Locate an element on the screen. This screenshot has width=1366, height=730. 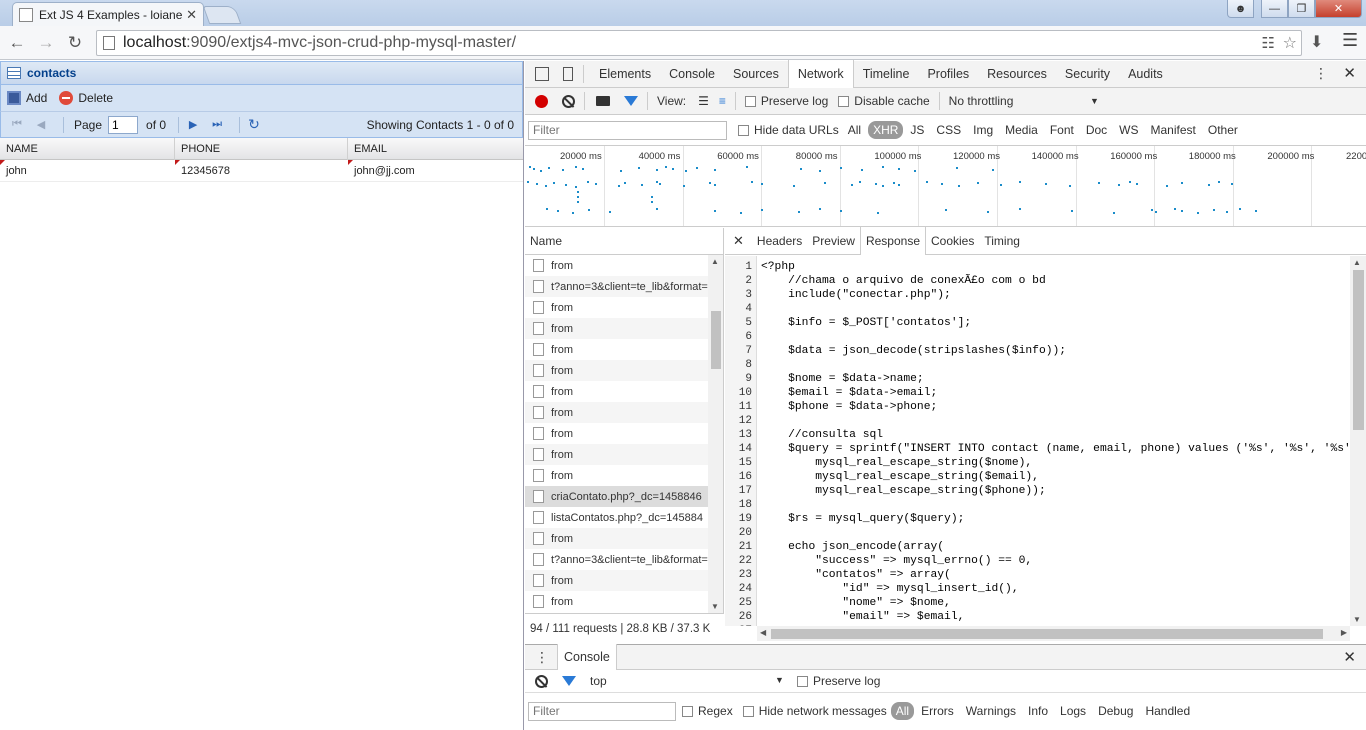
column-header-email: EMAIL is located at coordinates (435, 149).